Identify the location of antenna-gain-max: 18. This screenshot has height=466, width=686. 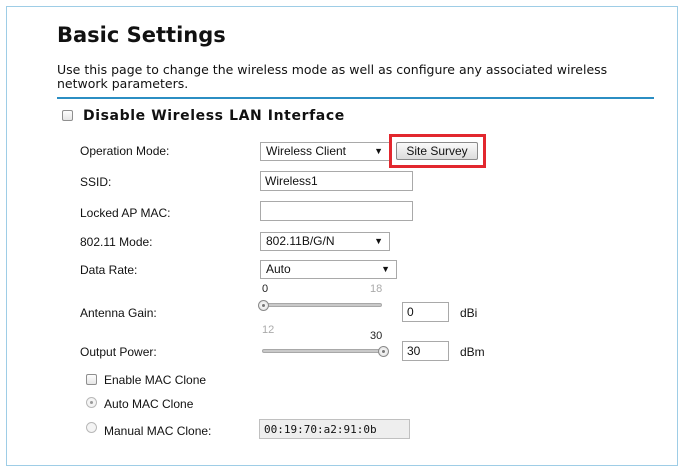
(376, 289).